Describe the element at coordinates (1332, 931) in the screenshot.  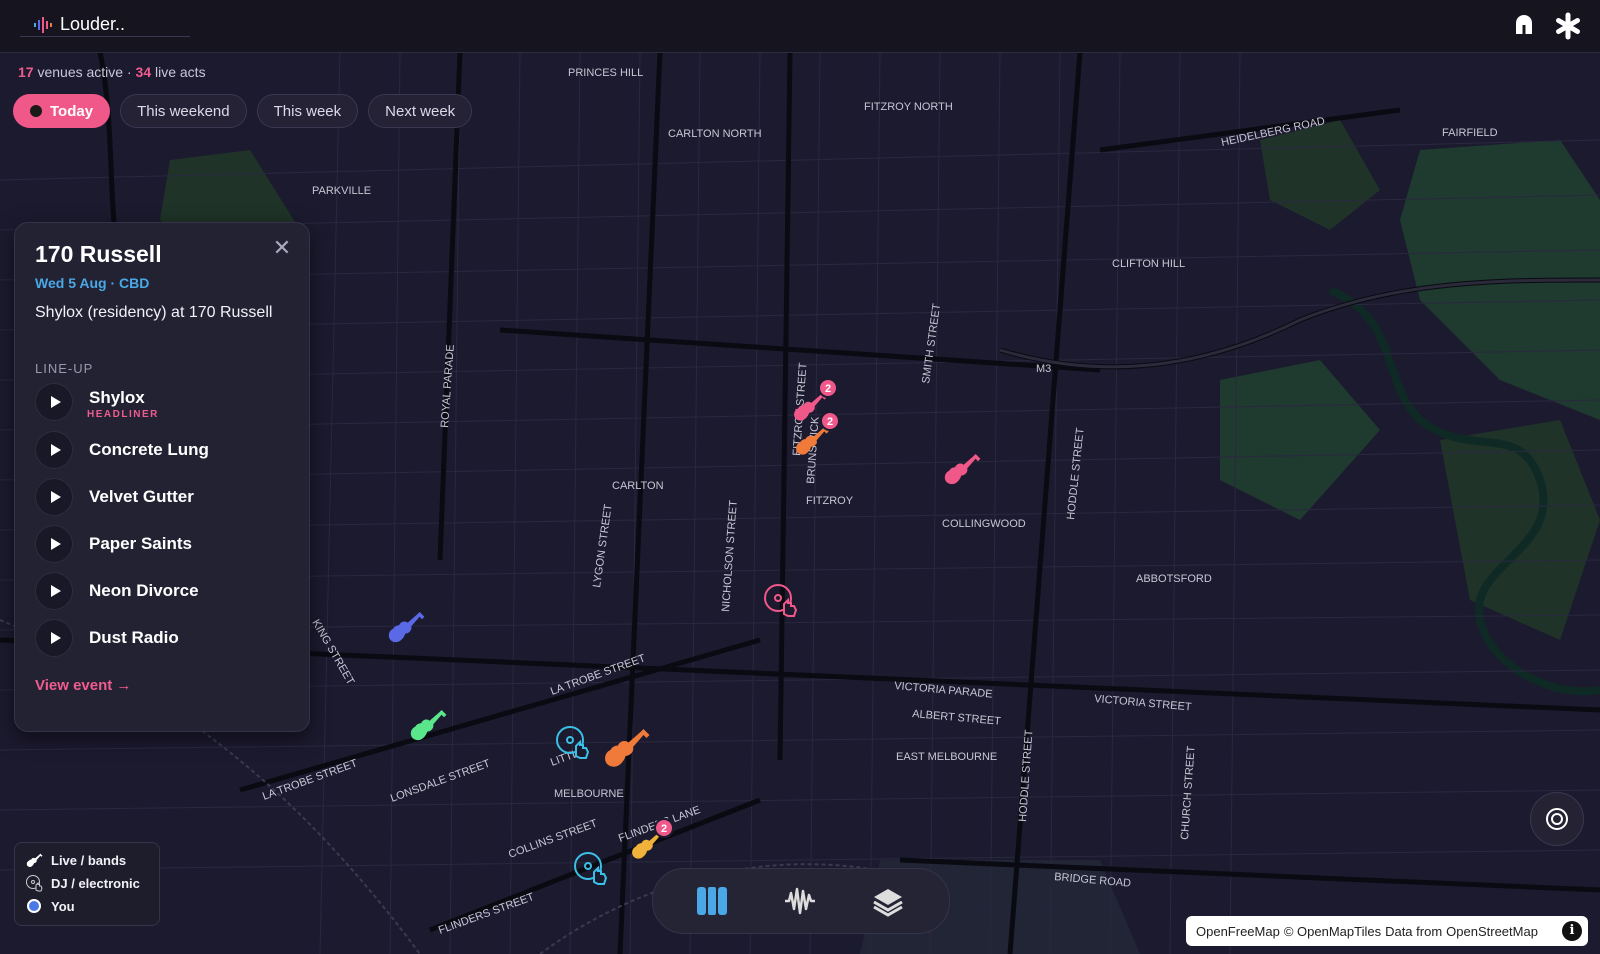
I see `attribution-link-openmaptiles: © OpenMapTiles` at that location.